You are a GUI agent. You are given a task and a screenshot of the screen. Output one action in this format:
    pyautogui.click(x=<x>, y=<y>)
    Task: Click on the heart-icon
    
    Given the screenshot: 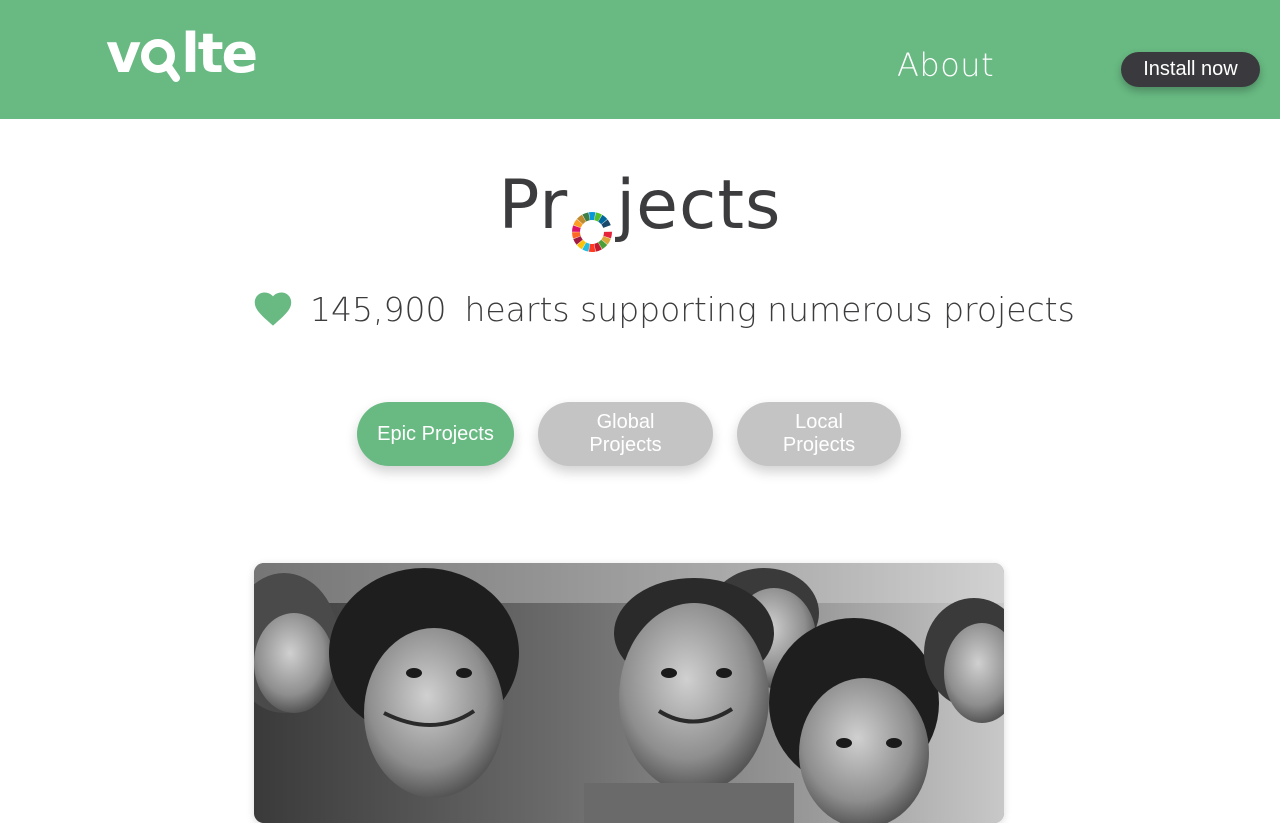 What is the action you would take?
    pyautogui.click(x=273, y=309)
    